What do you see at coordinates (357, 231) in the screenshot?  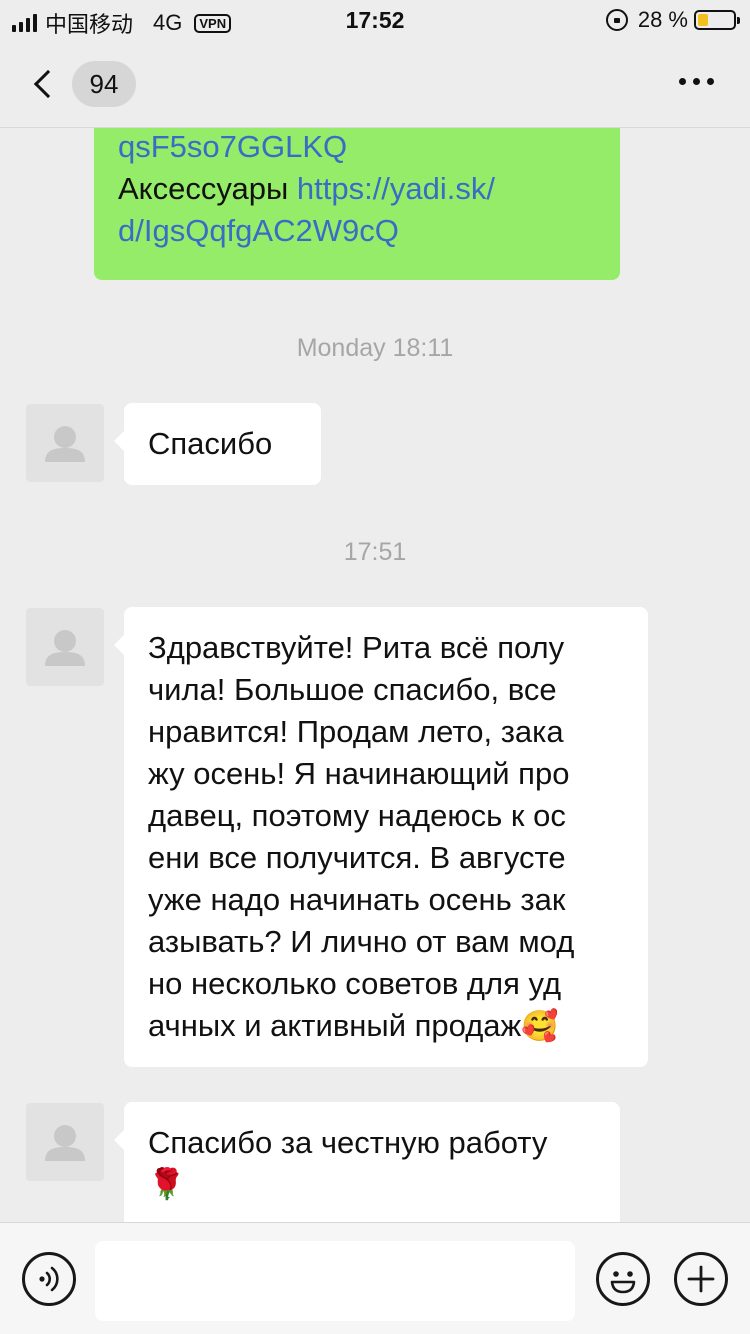 I see `message-link-line: d/IgsQqfgAC2W9cQ` at bounding box center [357, 231].